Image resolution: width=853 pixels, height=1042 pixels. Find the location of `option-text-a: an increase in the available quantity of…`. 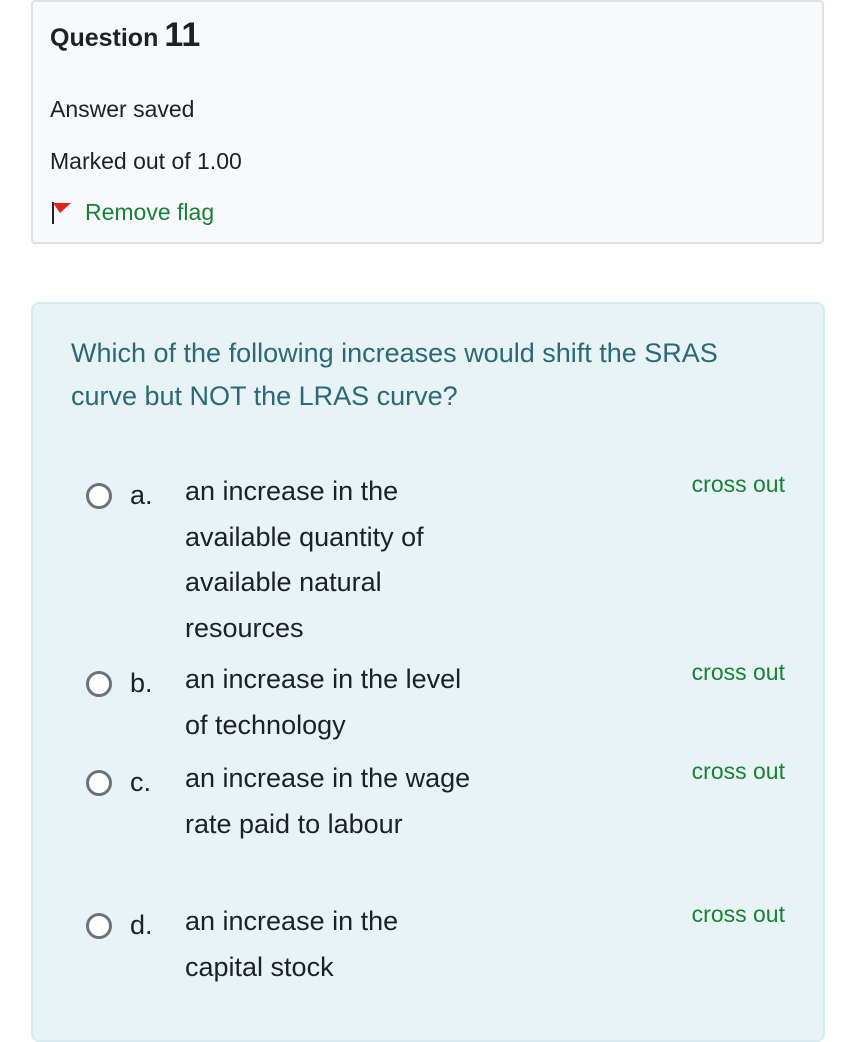

option-text-a: an increase in the available quantity of… is located at coordinates (304, 559).